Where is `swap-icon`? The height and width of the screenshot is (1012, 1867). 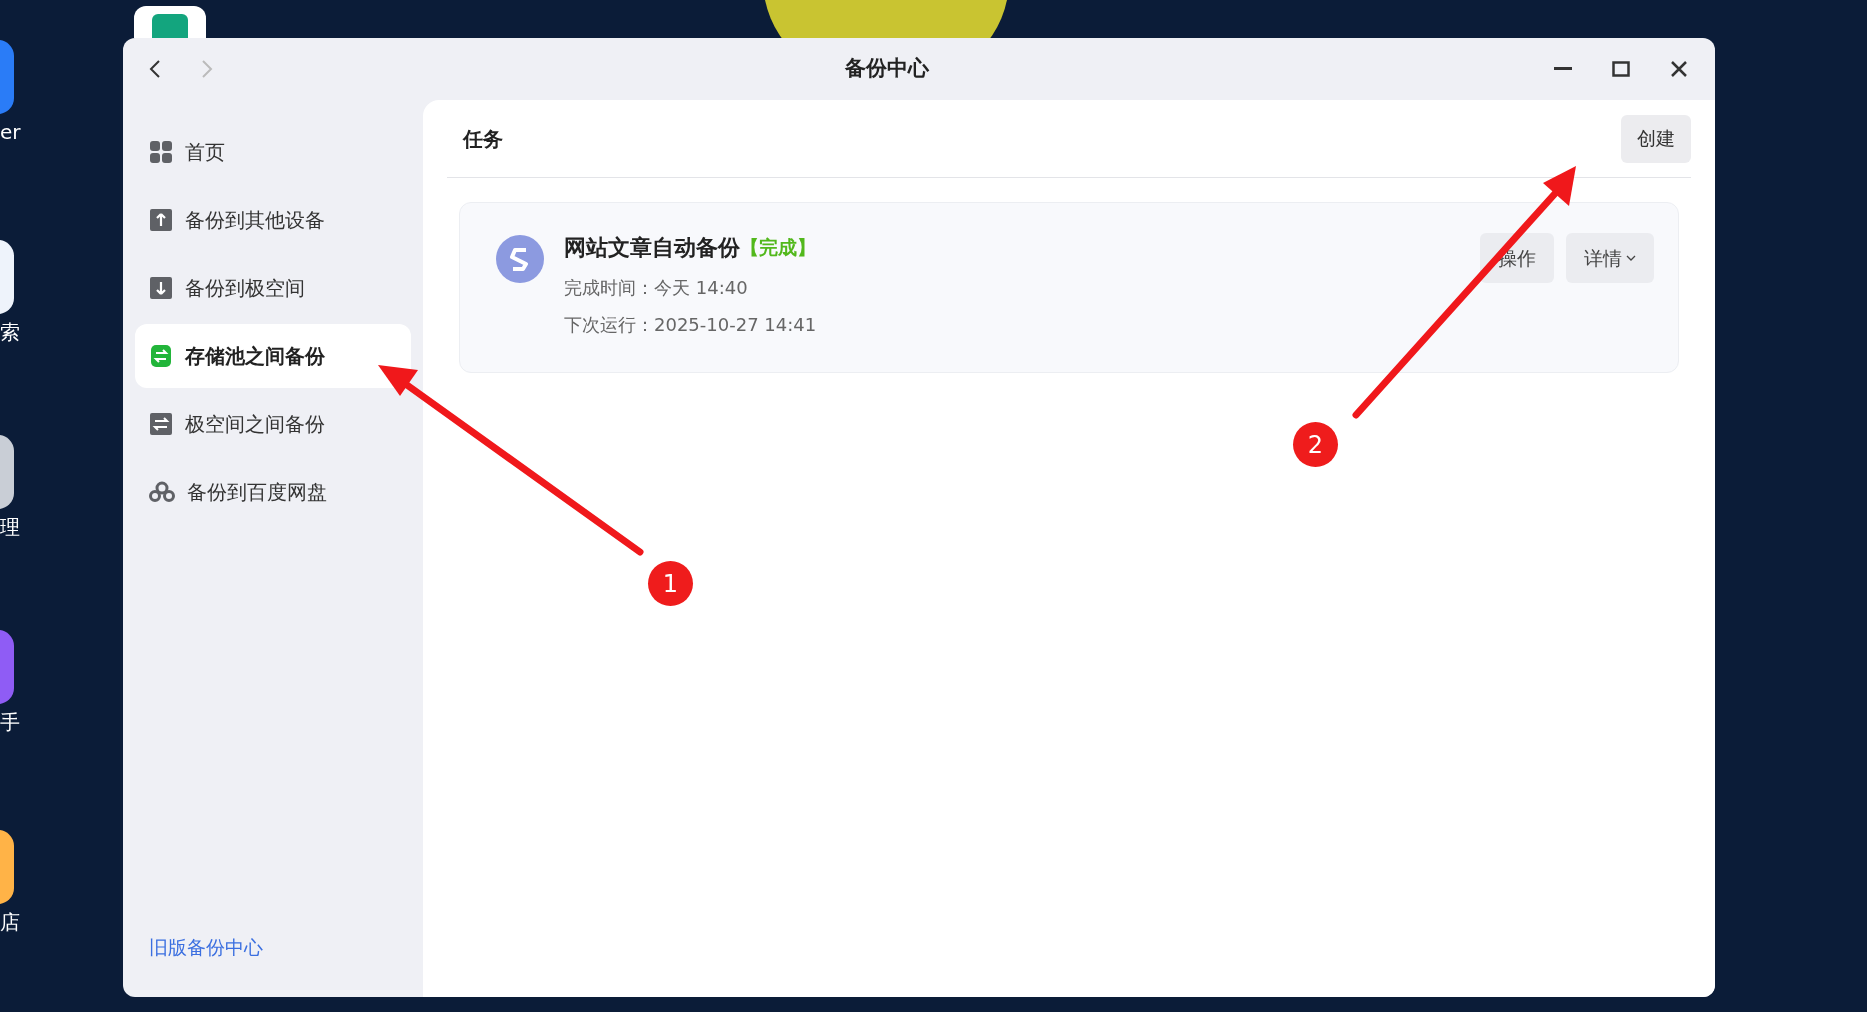 swap-icon is located at coordinates (161, 424).